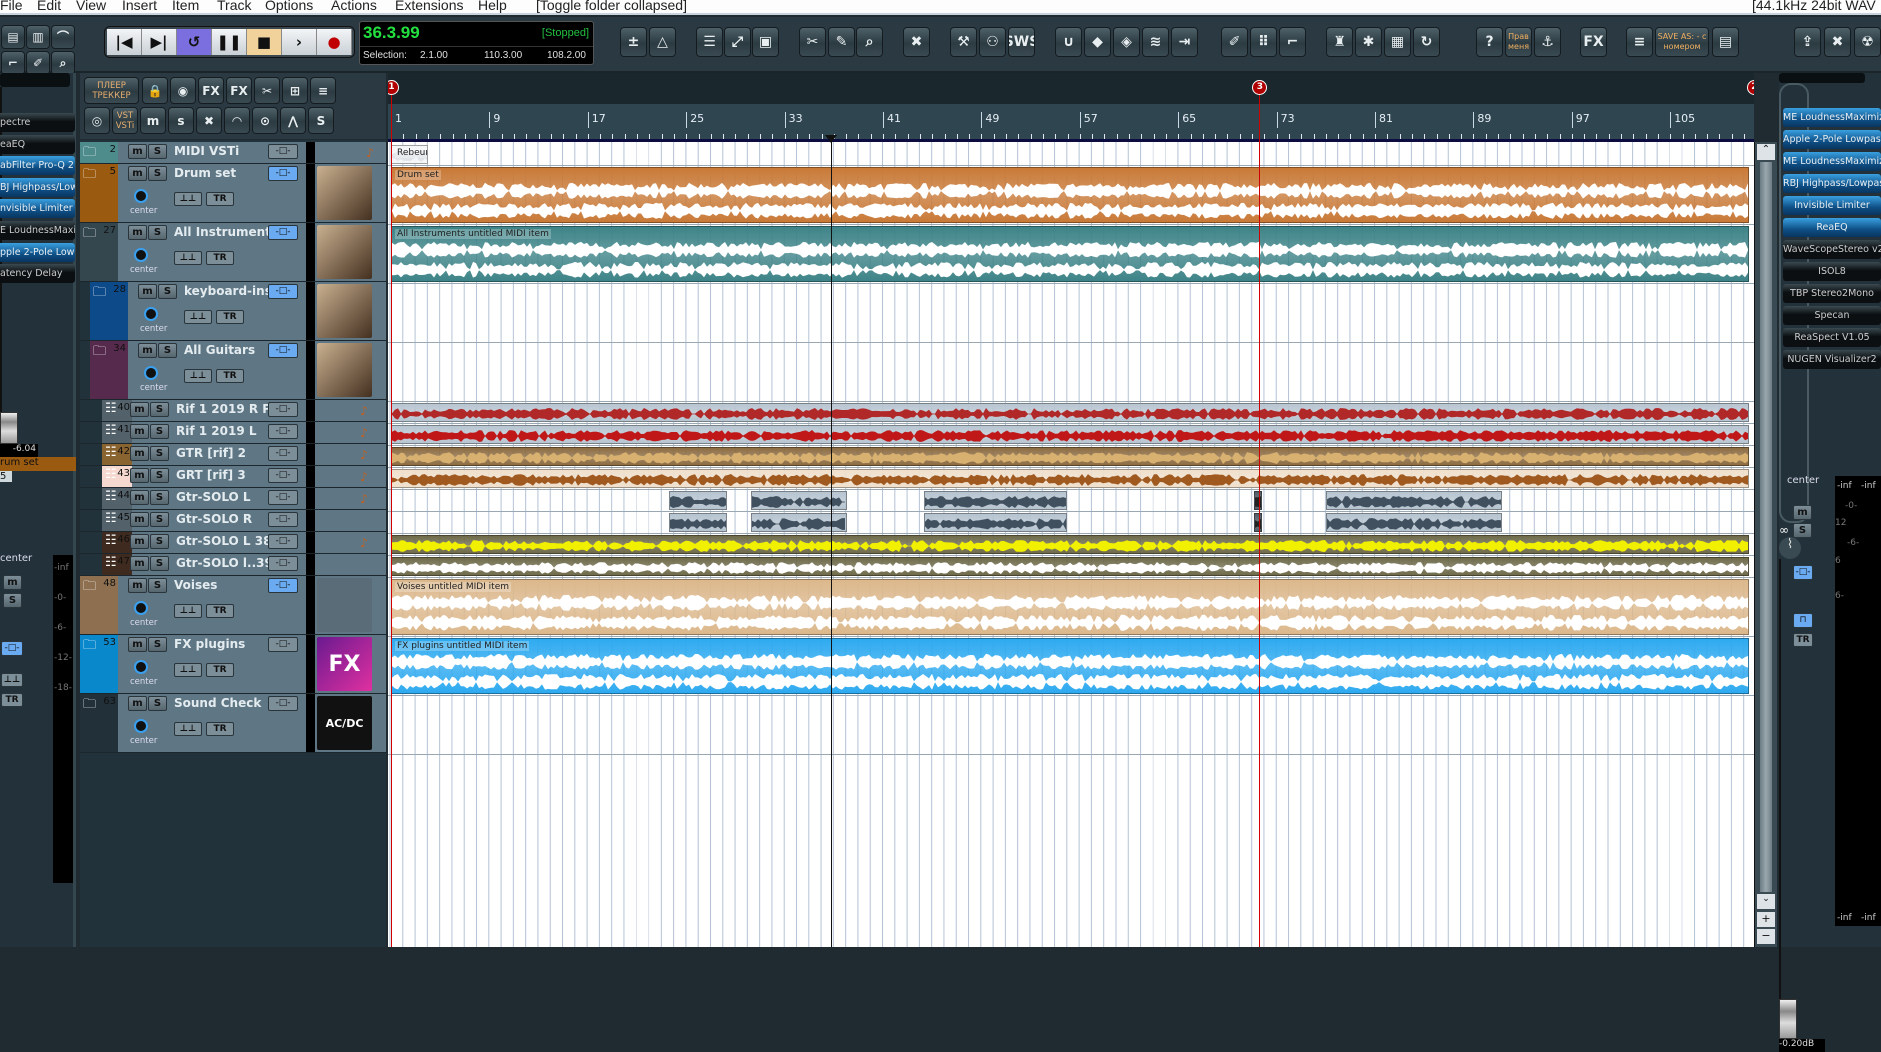 This screenshot has height=1052, width=1881. Describe the element at coordinates (1097, 42) in the screenshot. I see `ripple-button: ◆` at that location.